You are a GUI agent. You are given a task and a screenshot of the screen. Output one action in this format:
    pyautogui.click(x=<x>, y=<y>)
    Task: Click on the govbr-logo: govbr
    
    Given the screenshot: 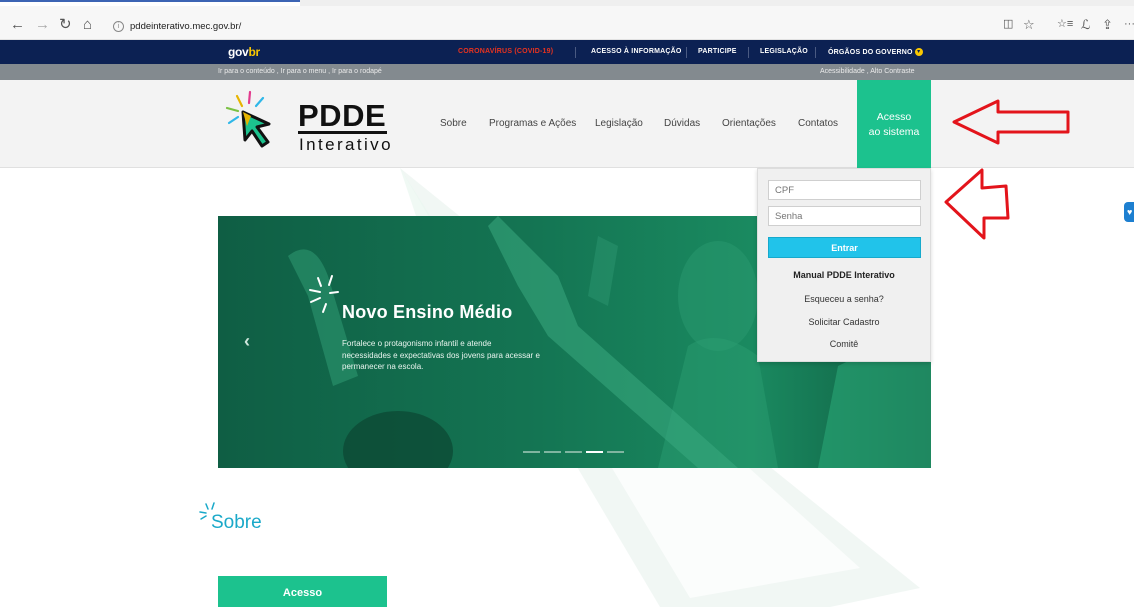 What is the action you would take?
    pyautogui.click(x=244, y=52)
    